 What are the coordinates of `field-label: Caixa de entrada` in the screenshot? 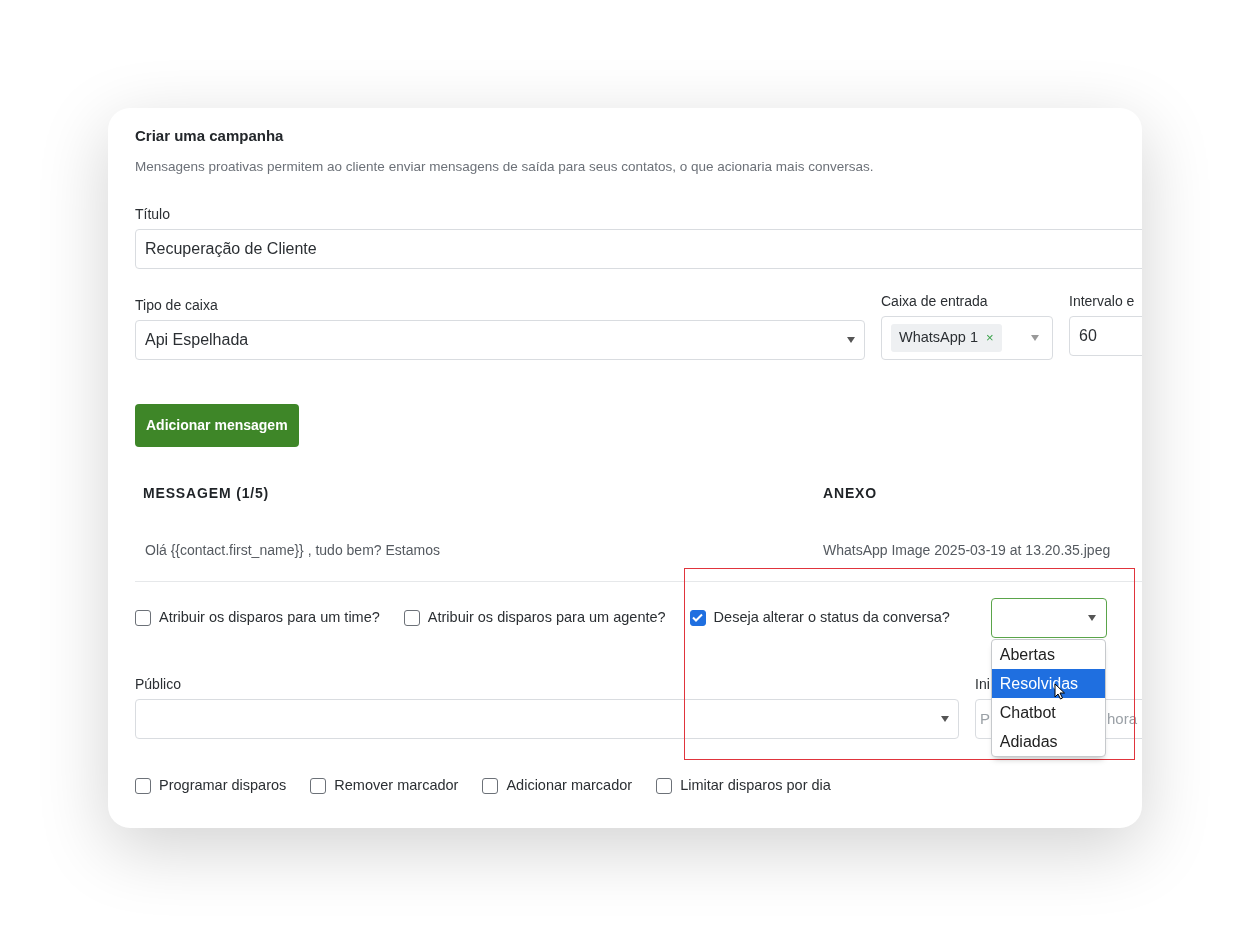 It's located at (934, 301).